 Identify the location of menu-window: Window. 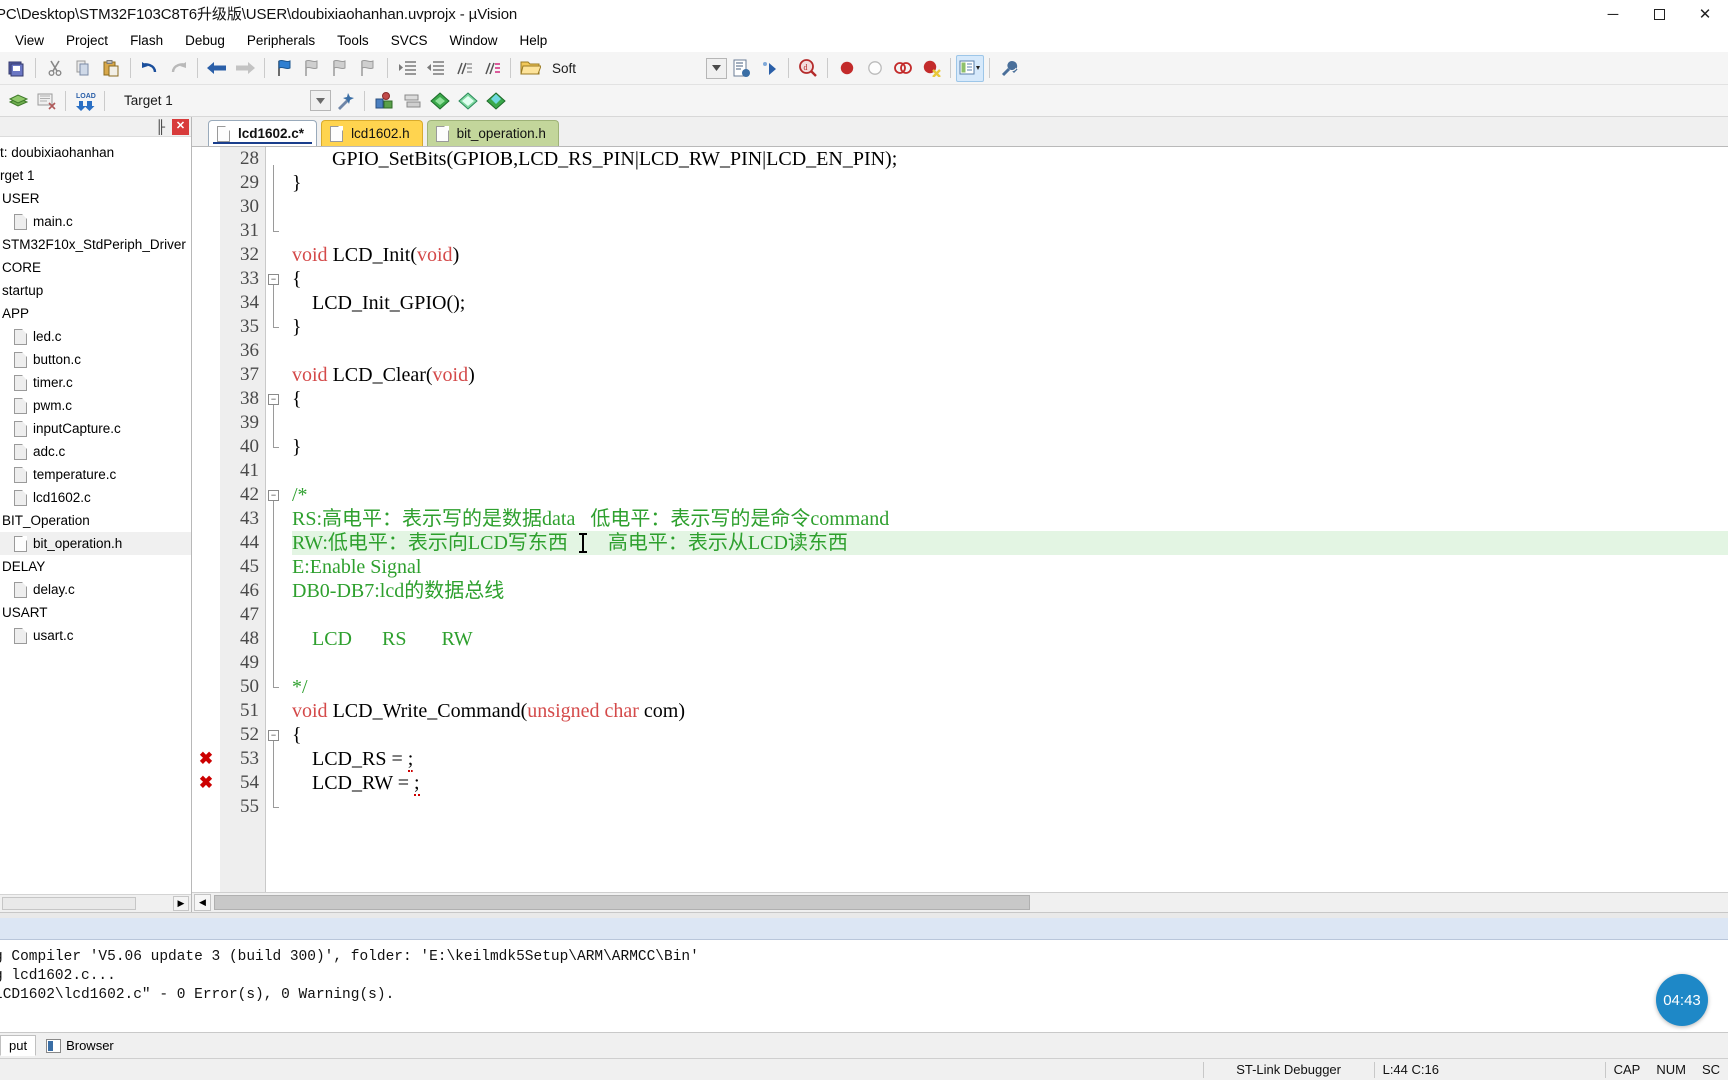
(473, 40).